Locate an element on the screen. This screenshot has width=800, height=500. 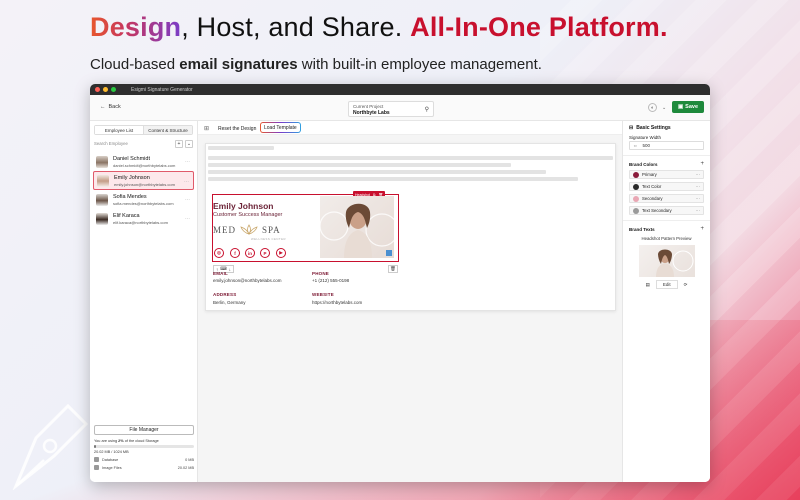
logo-text-left: MED is located at coordinates (224, 229).